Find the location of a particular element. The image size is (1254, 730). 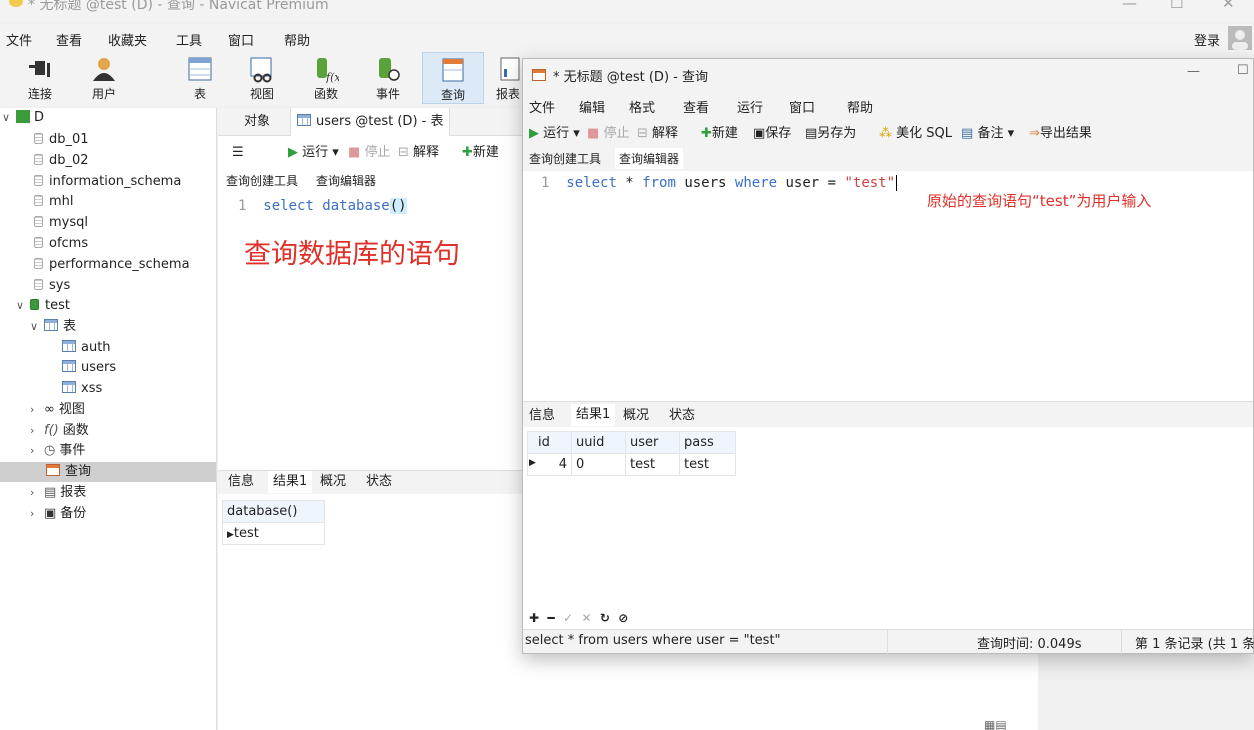

user-button: 用户 is located at coordinates (104, 78).